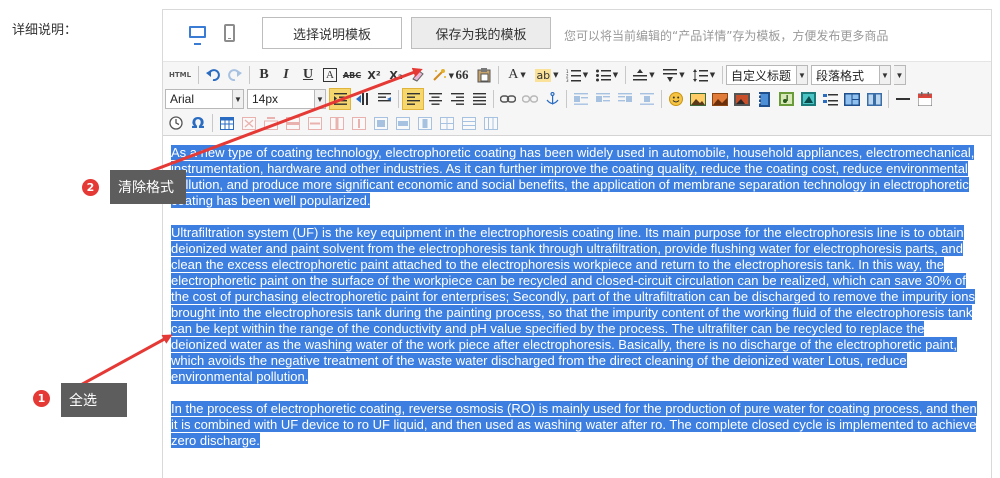 This screenshot has height=478, width=1000. Describe the element at coordinates (41, 398) in the screenshot. I see `step-marker-1: 1` at that location.